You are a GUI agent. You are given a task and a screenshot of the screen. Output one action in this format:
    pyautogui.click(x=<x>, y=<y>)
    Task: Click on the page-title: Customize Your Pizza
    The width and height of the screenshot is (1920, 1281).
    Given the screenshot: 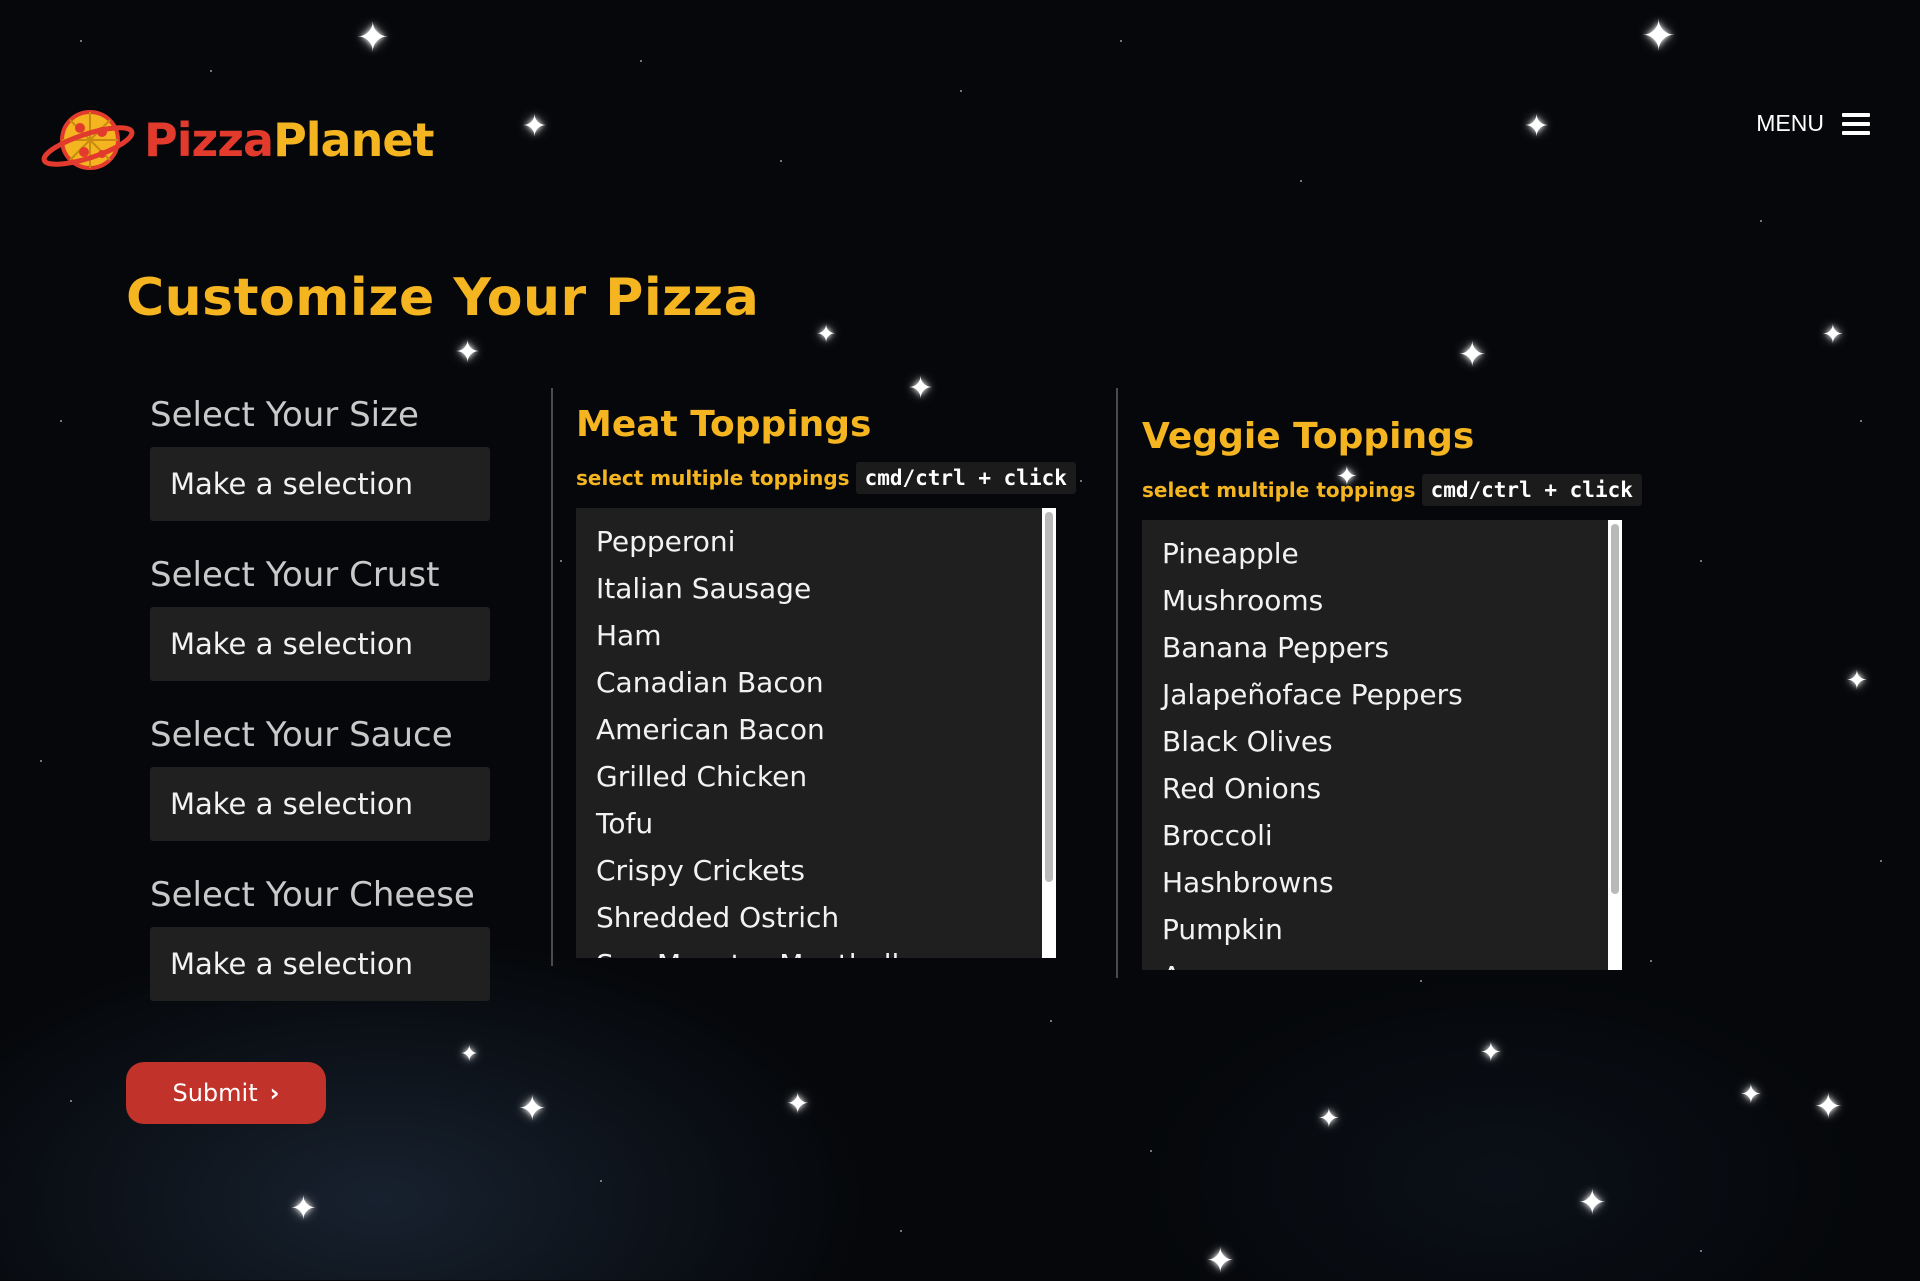 What is the action you would take?
    pyautogui.click(x=443, y=298)
    